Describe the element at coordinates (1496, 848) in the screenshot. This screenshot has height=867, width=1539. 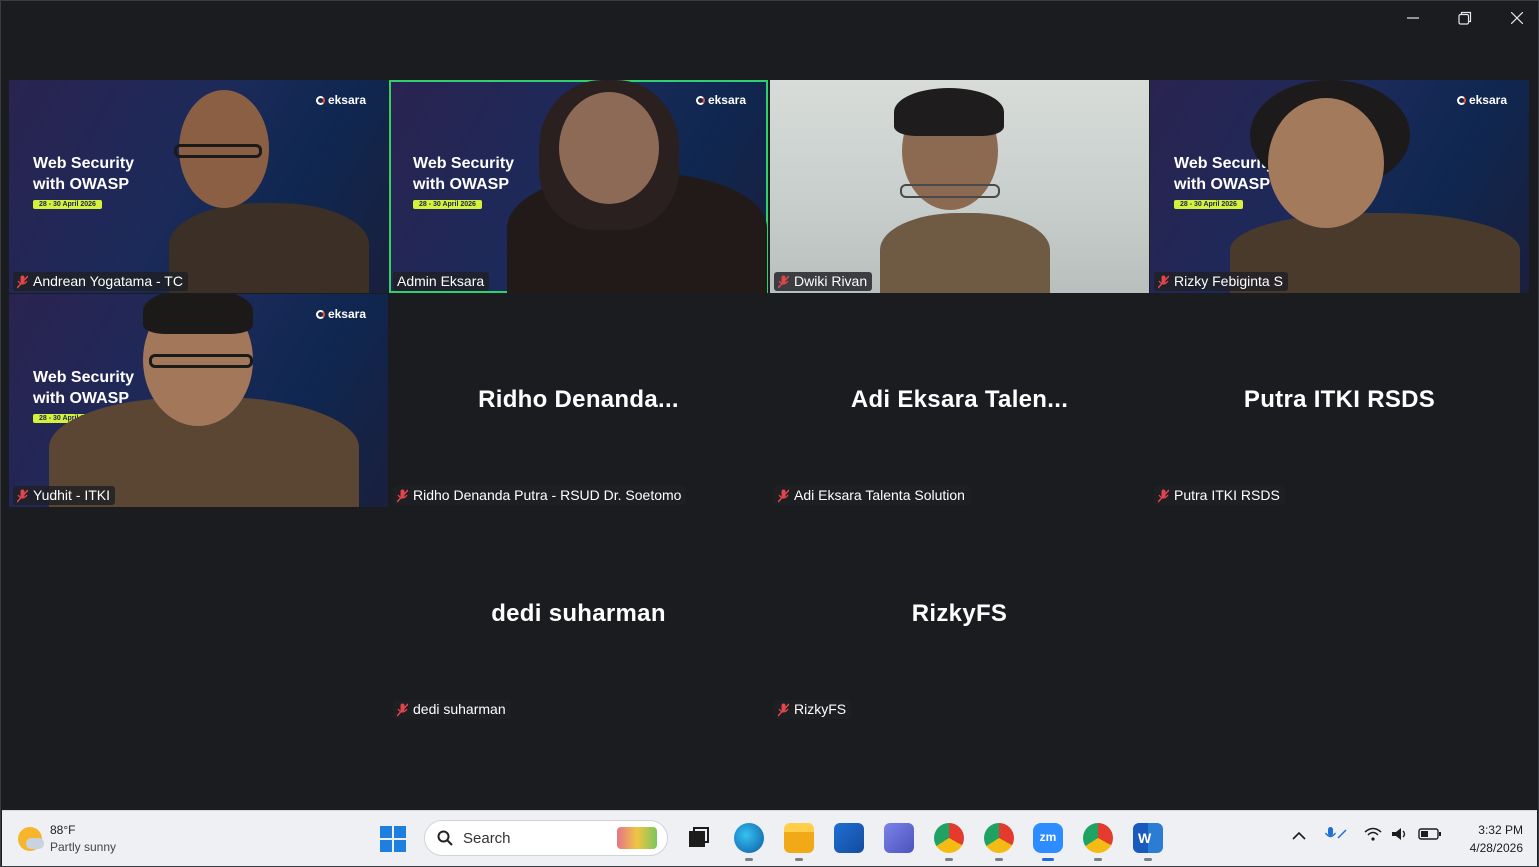
I see `clock-date: 4/28/2026` at that location.